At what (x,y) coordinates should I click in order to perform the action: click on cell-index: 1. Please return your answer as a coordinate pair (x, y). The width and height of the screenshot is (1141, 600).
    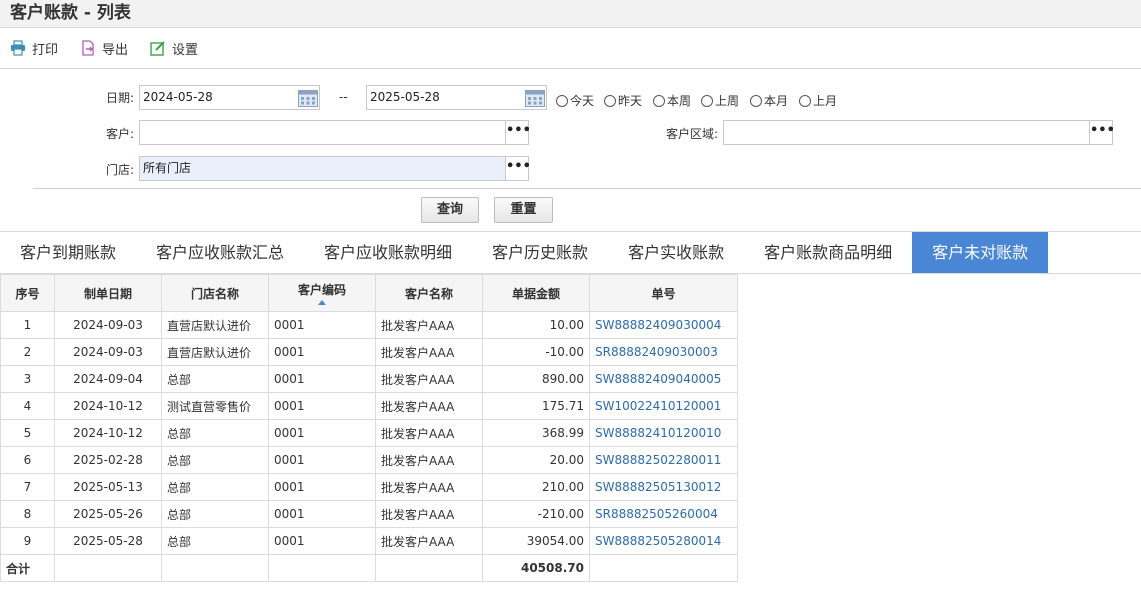
    Looking at the image, I should click on (27, 325).